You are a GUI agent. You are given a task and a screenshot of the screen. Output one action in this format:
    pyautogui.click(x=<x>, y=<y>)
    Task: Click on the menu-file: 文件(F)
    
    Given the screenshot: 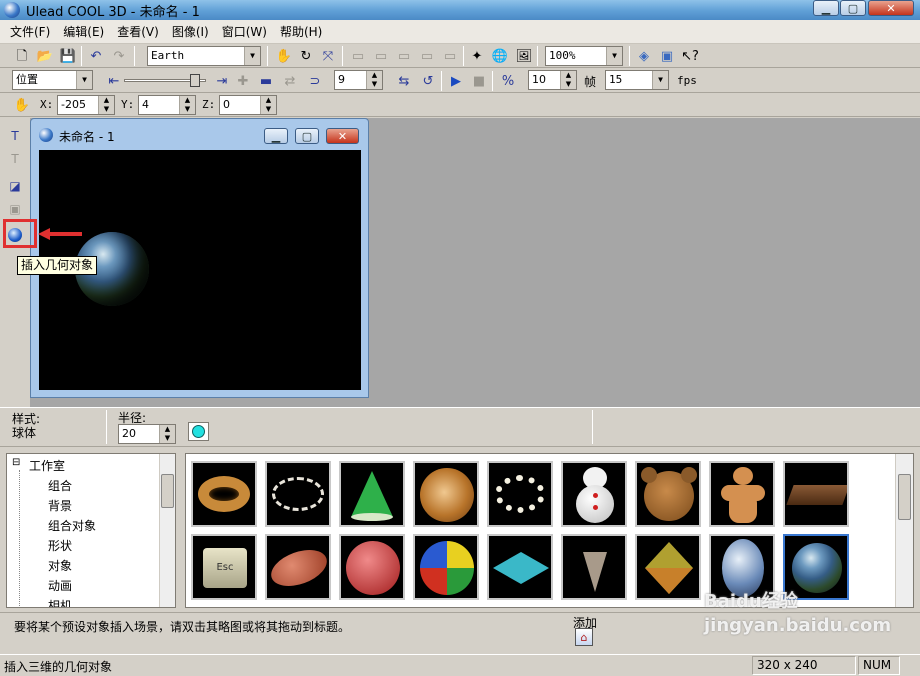 What is the action you would take?
    pyautogui.click(x=30, y=31)
    